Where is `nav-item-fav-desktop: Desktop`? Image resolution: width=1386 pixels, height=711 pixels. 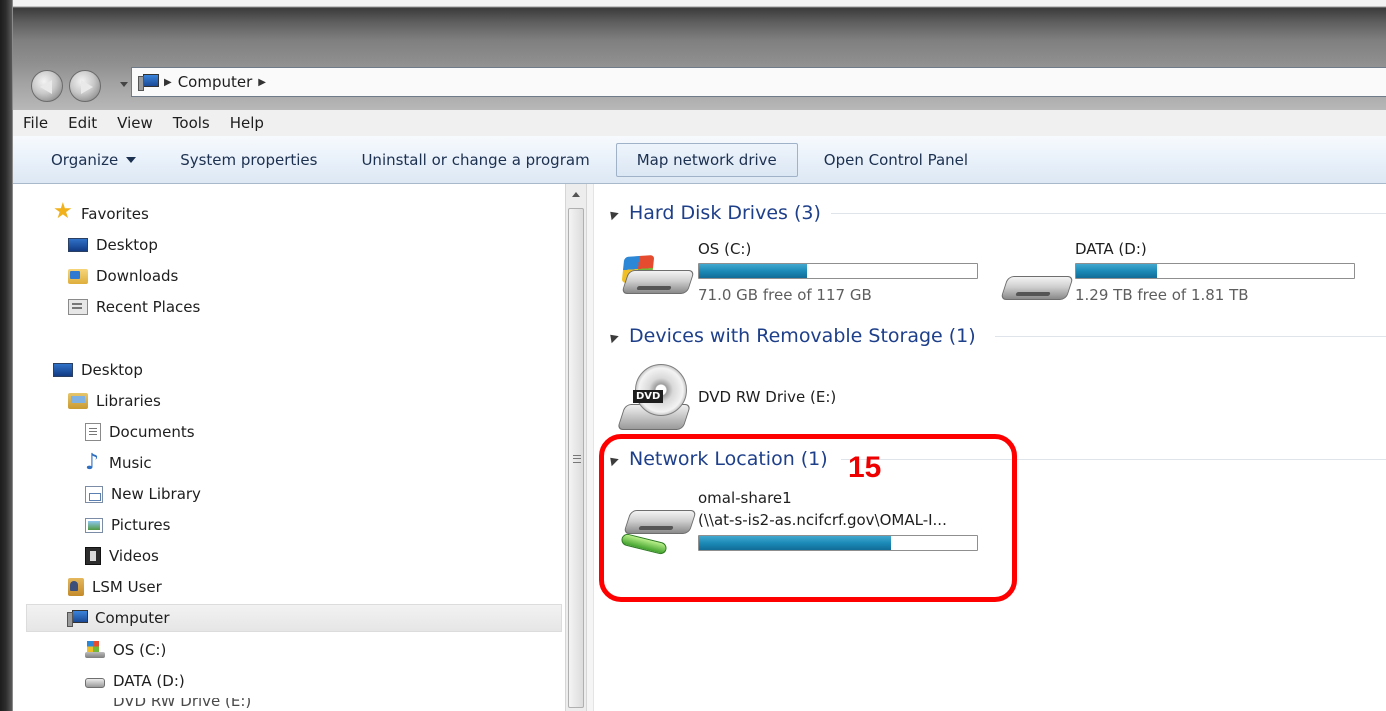
nav-item-fav-desktop: Desktop is located at coordinates (113, 245).